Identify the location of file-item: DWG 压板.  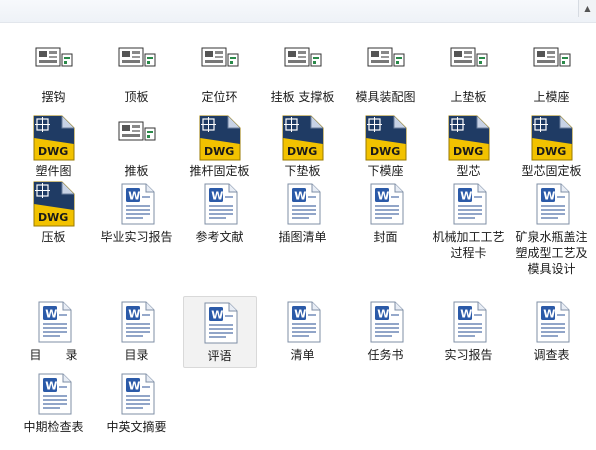
(54, 237).